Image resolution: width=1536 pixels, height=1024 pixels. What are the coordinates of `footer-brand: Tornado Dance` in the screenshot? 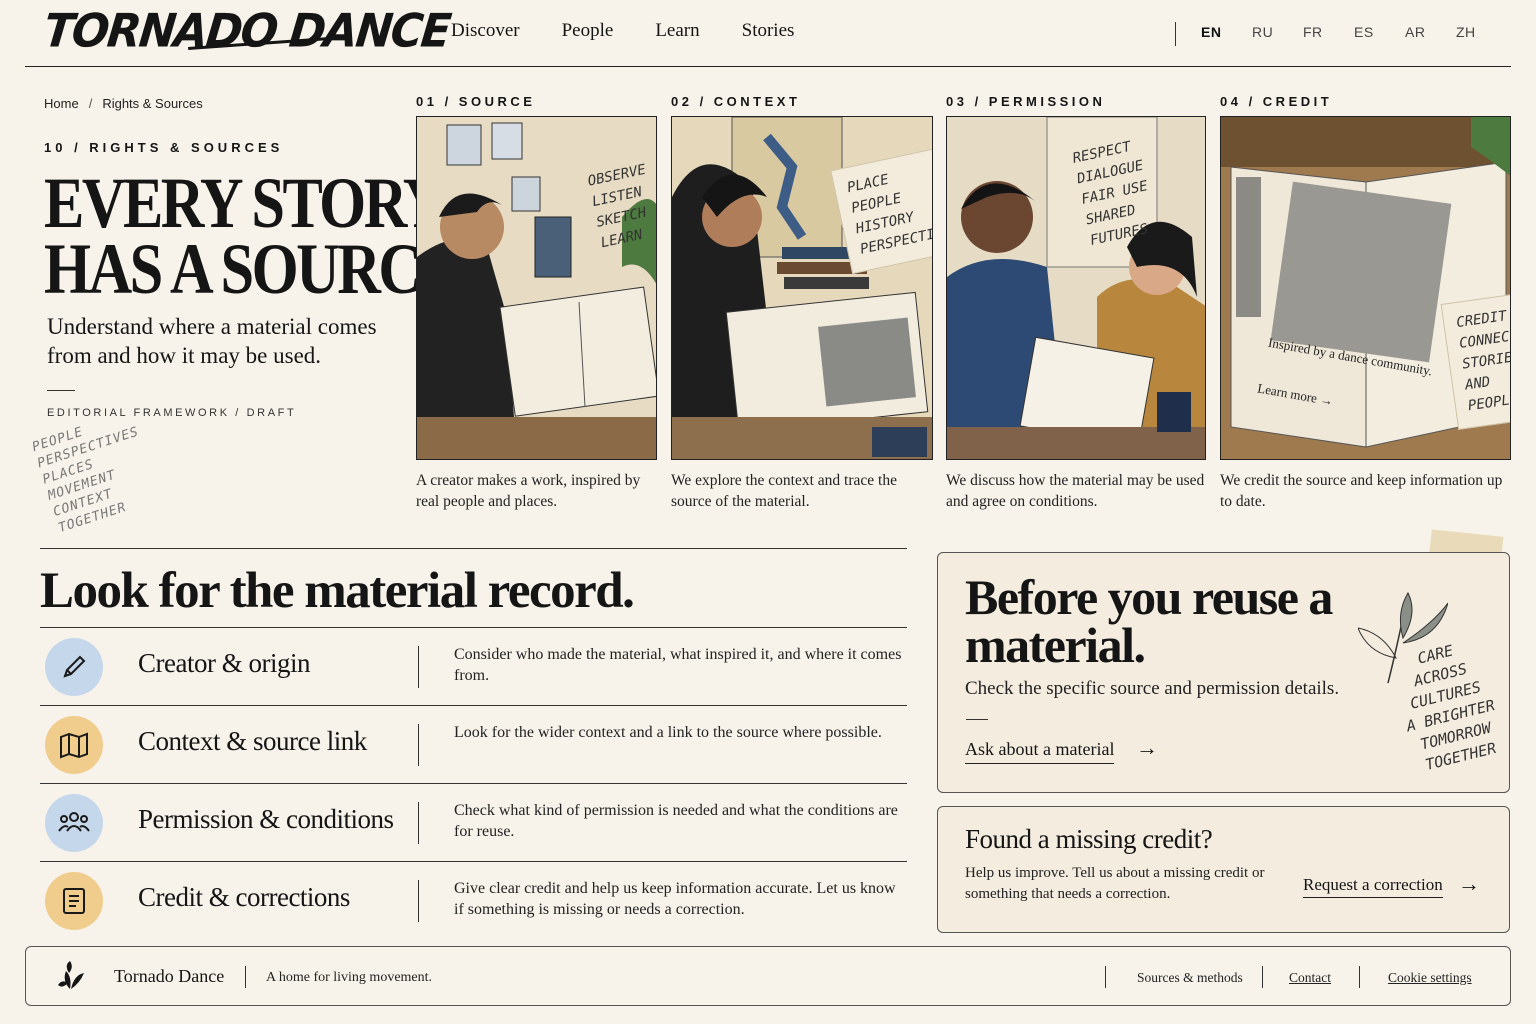 It's located at (169, 976).